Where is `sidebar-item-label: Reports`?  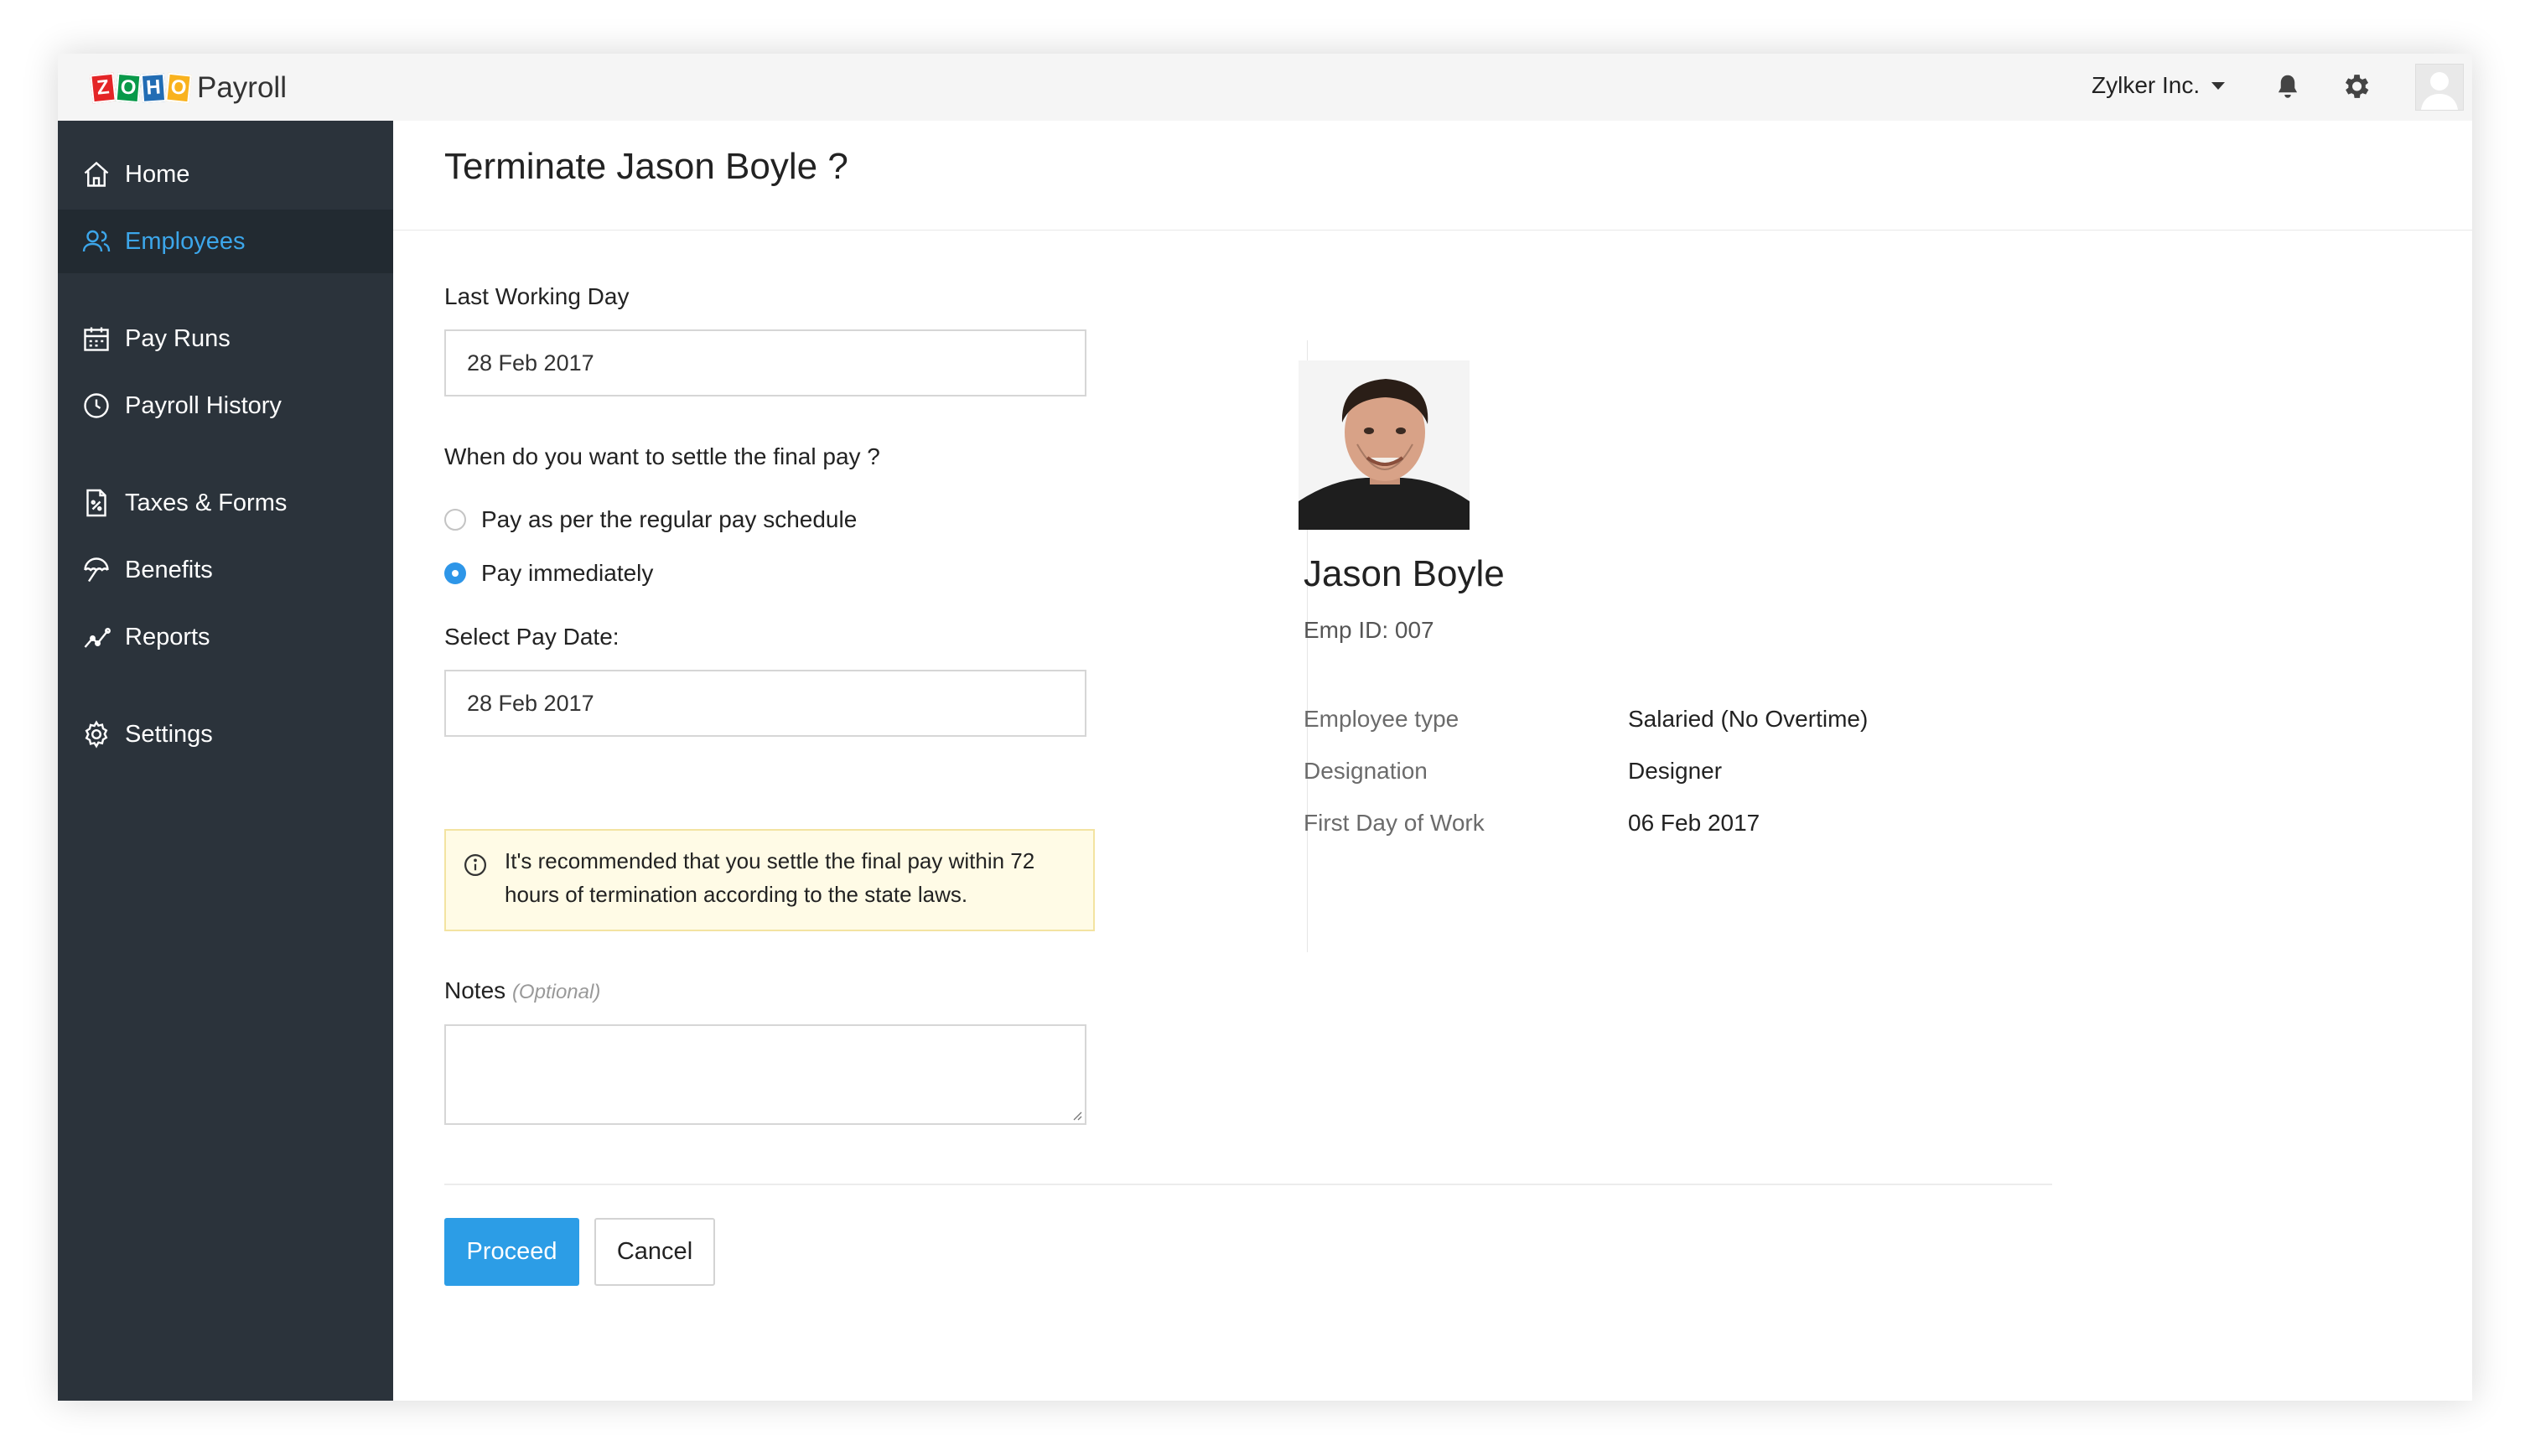
sidebar-item-label: Reports is located at coordinates (167, 637).